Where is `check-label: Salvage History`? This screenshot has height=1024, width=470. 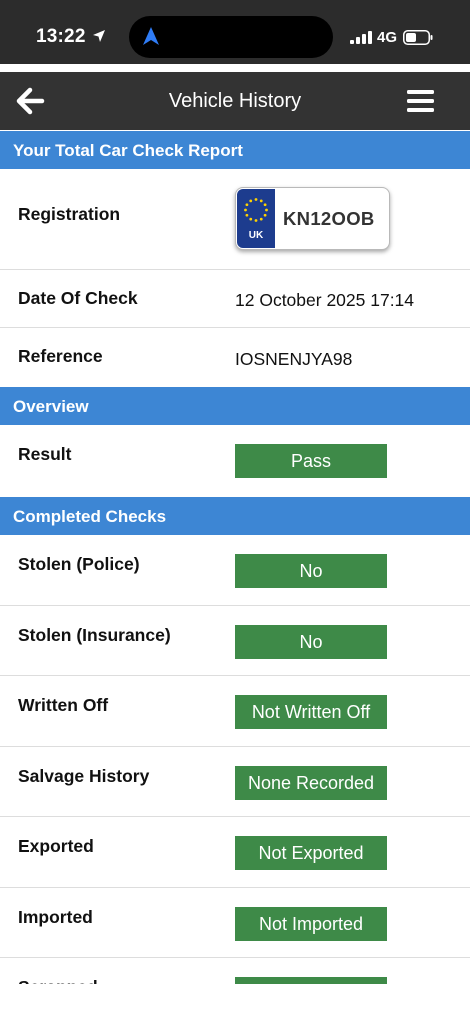 check-label: Salvage History is located at coordinates (84, 776).